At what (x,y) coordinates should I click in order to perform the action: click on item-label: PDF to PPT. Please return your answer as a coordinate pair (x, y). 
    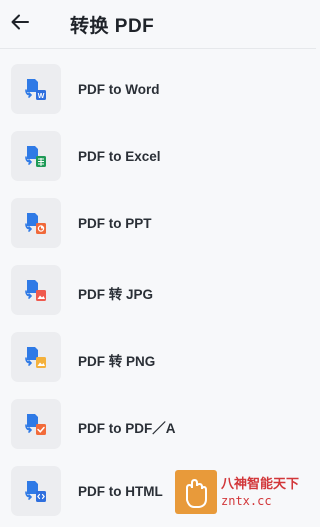
    Looking at the image, I should click on (115, 223).